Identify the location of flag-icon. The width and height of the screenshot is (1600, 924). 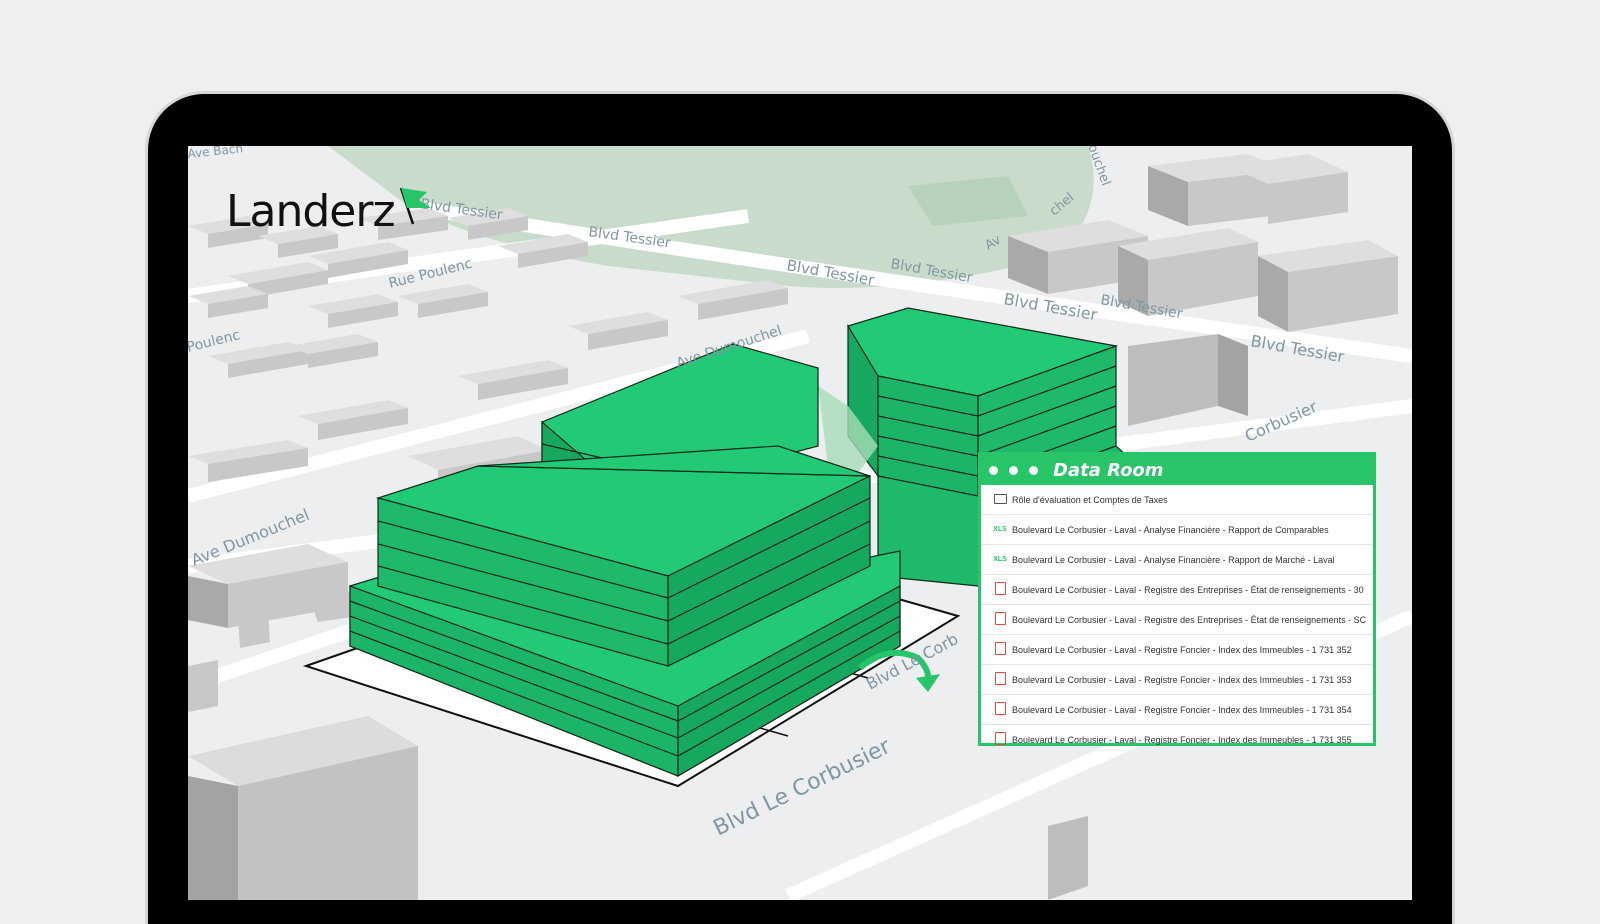
(415, 206).